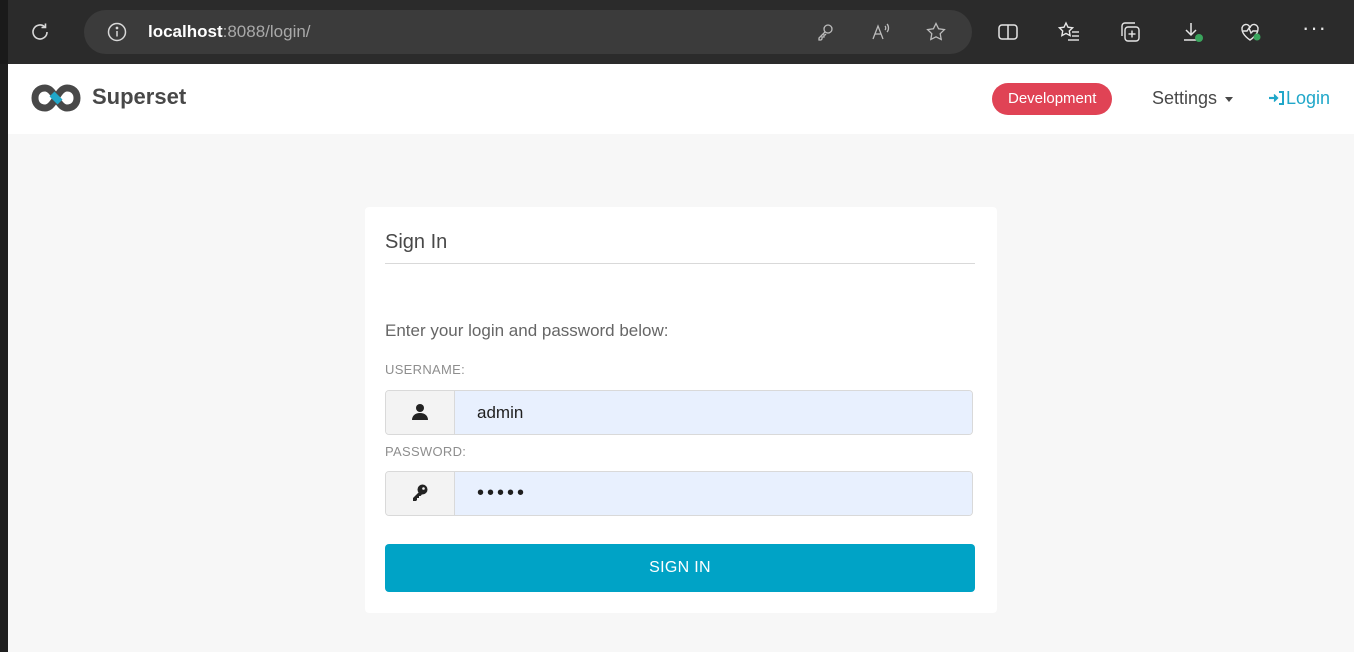 This screenshot has height=652, width=1354. I want to click on sign-in-button: SIGN IN, so click(680, 568).